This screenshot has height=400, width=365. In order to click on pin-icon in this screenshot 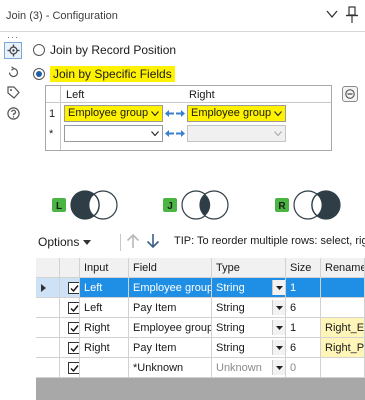, I will do `click(352, 15)`.